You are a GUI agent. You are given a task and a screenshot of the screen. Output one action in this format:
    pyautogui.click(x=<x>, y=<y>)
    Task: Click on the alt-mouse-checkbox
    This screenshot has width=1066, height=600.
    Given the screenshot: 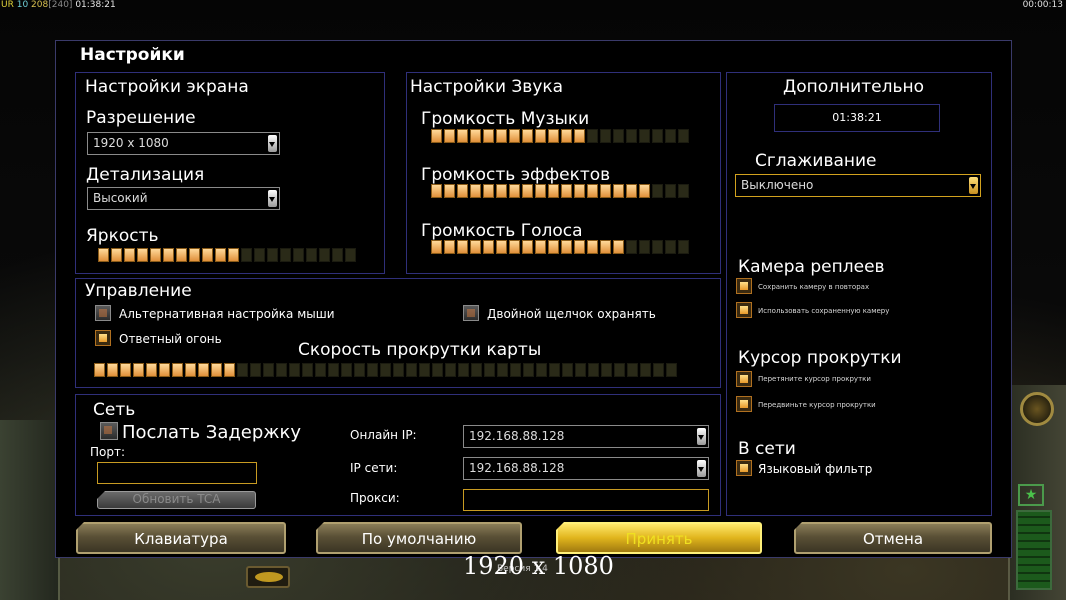 What is the action you would take?
    pyautogui.click(x=103, y=313)
    